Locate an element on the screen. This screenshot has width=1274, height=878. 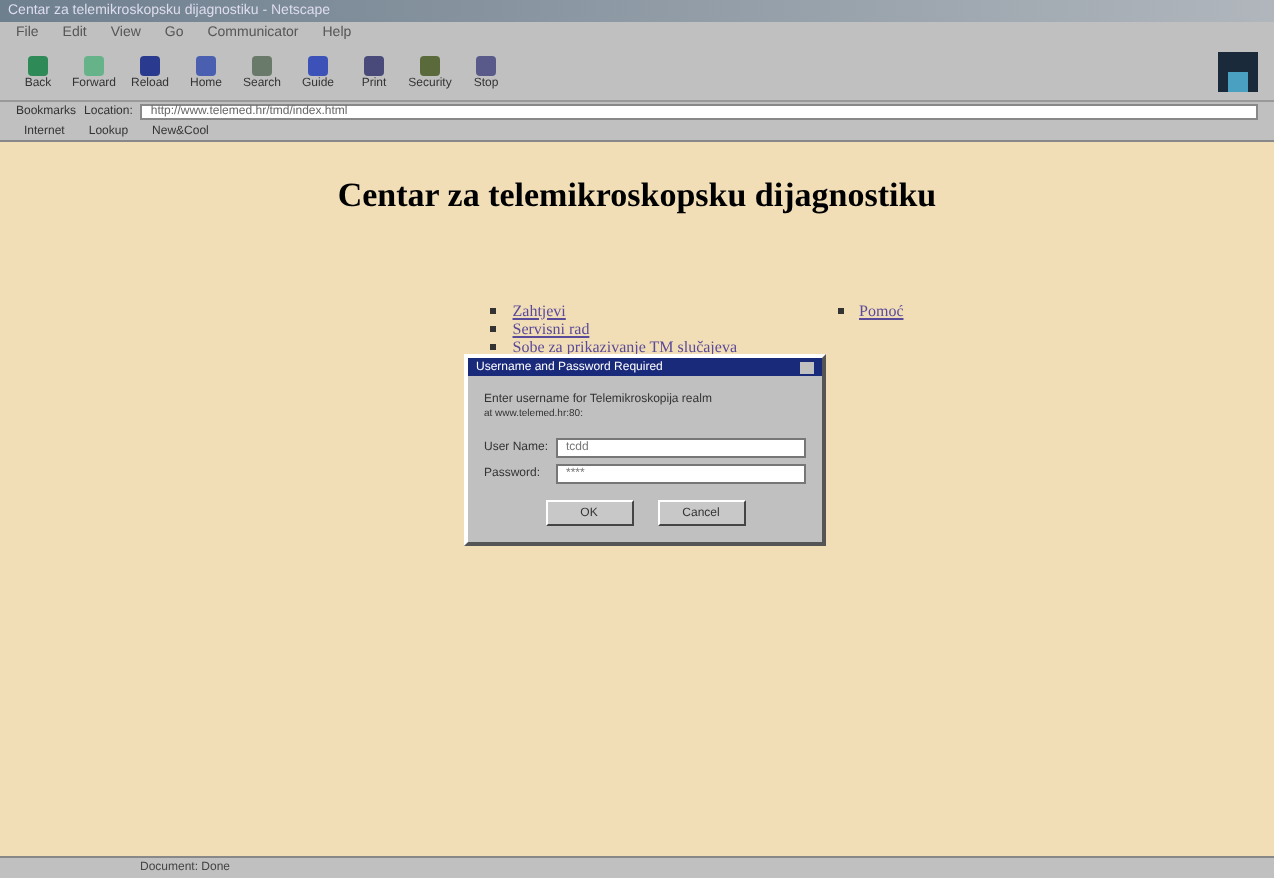
page-link: Servisni rad is located at coordinates (551, 328).